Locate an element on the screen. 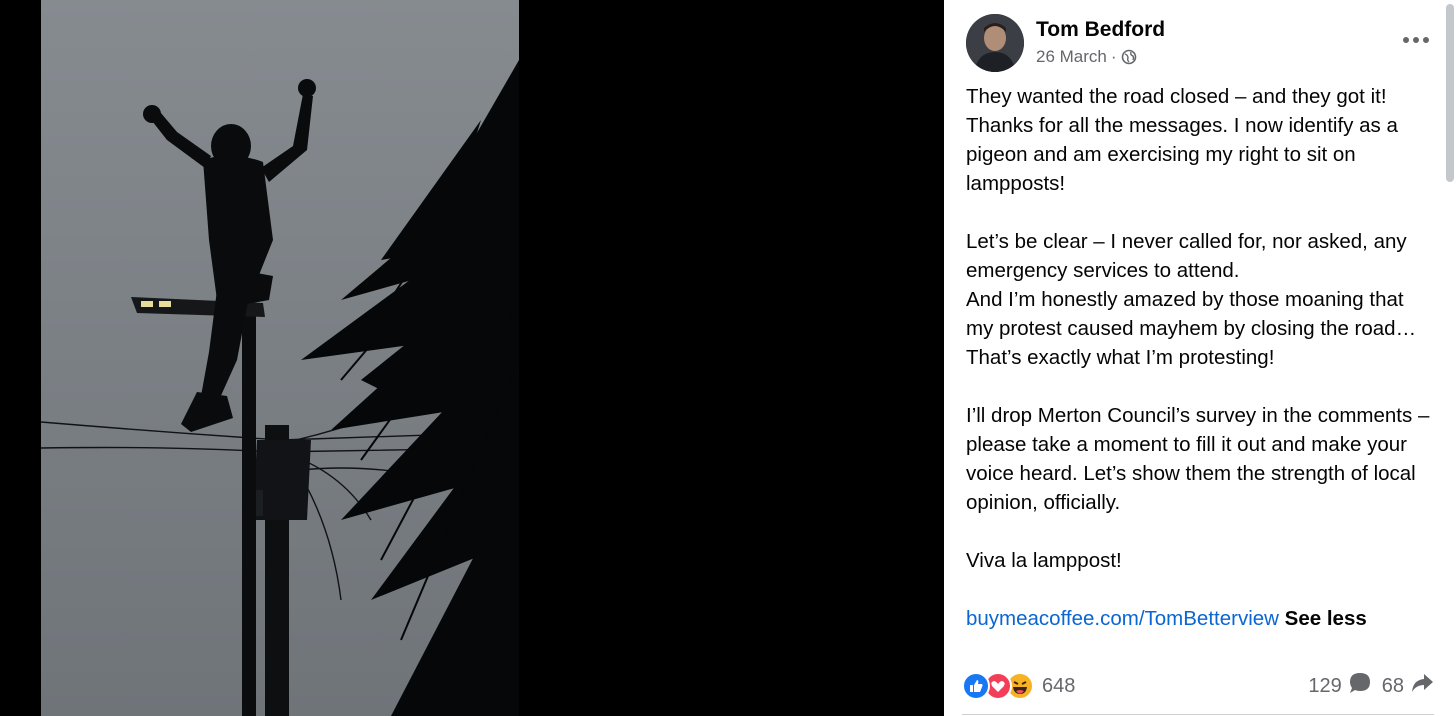 The height and width of the screenshot is (716, 1456). engagement-stats: 129 68 is located at coordinates (1371, 686).